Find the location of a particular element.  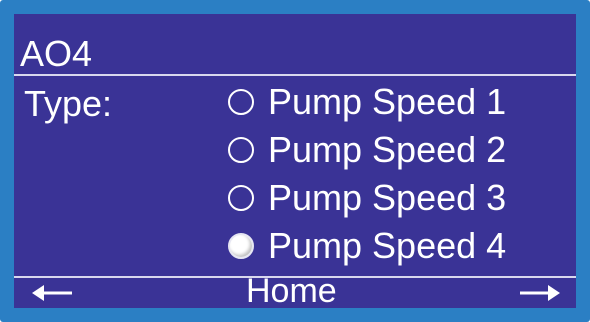

page-title: AO4 is located at coordinates (56, 53).